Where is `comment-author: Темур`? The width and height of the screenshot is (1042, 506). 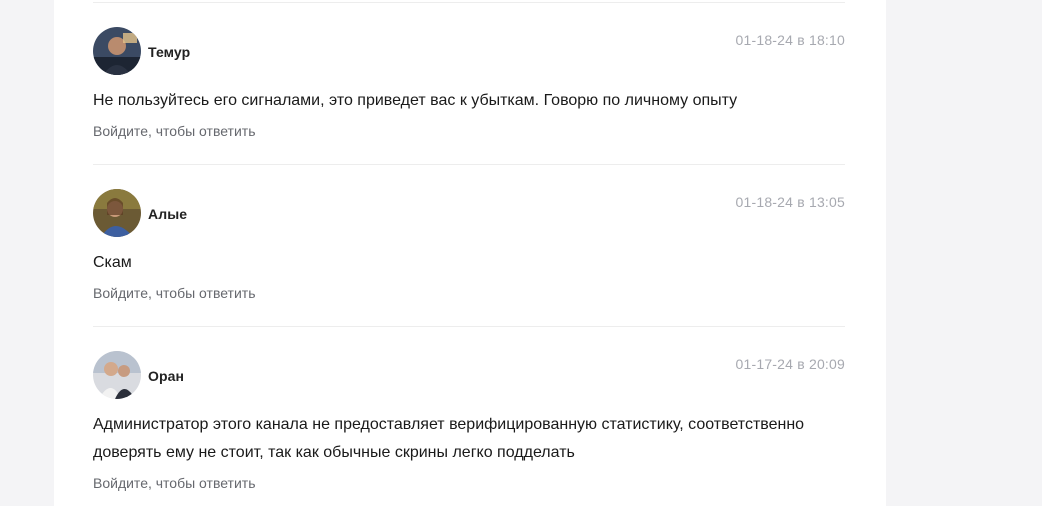
comment-author: Темур is located at coordinates (169, 52).